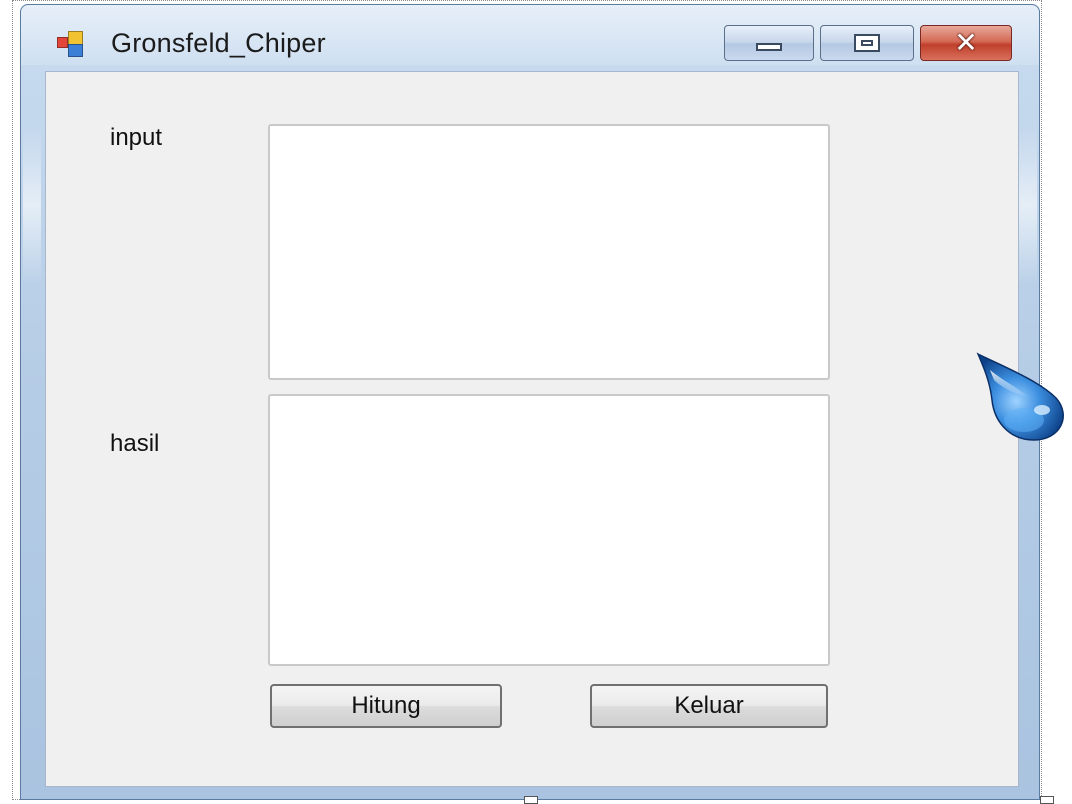 The image size is (1072, 804). What do you see at coordinates (1047, 800) in the screenshot?
I see `resize-handle-bottom-right` at bounding box center [1047, 800].